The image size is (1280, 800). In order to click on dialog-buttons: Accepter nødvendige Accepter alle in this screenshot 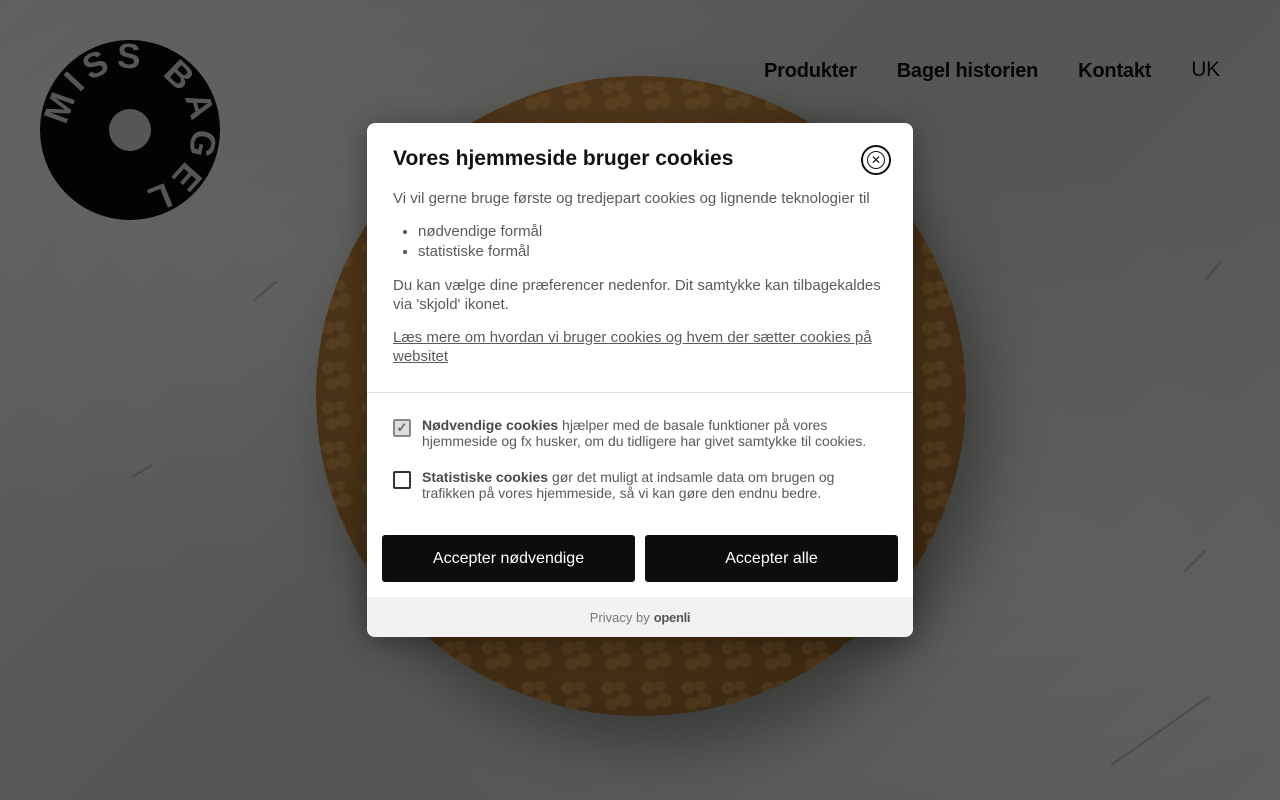, I will do `click(640, 559)`.